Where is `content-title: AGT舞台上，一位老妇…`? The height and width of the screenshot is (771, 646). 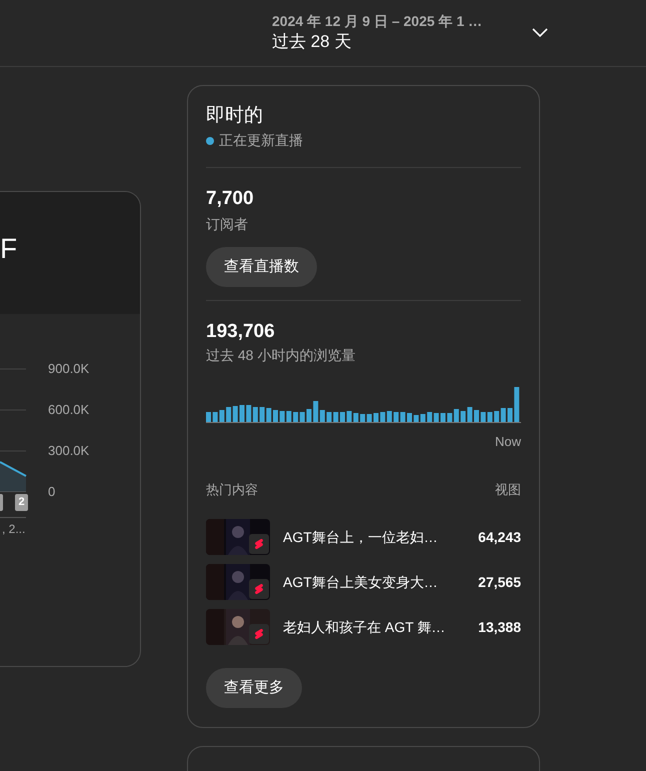 content-title: AGT舞台上，一位老妇… is located at coordinates (360, 537).